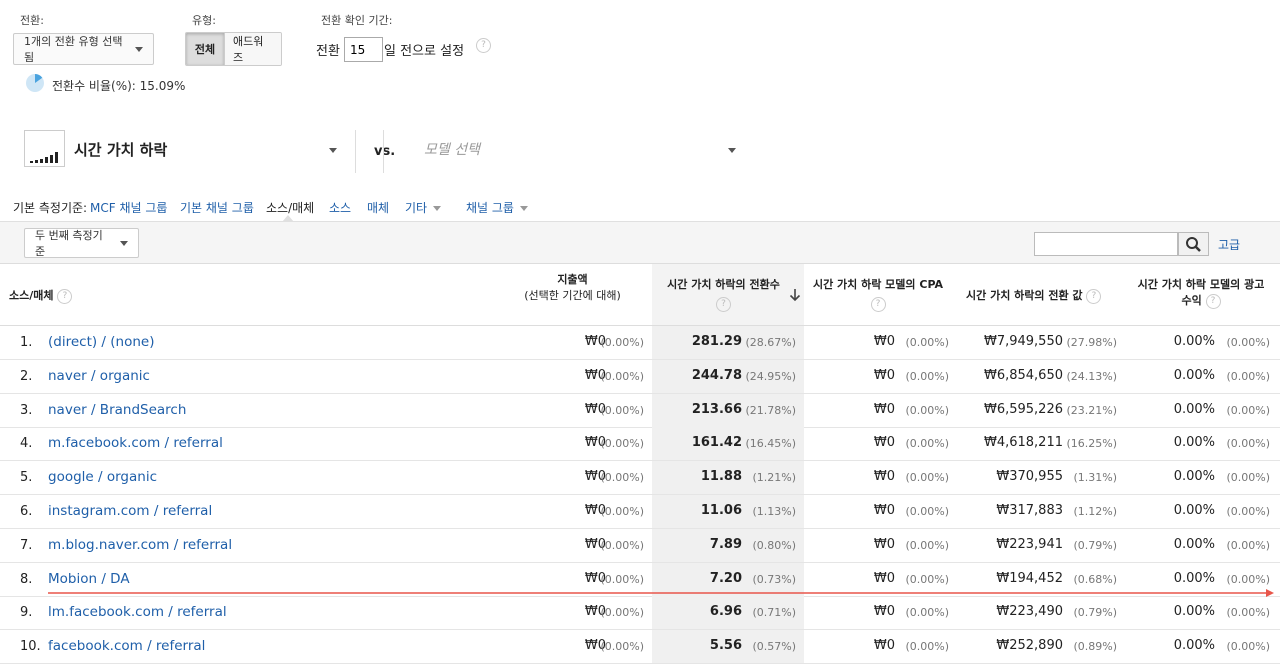  I want to click on tab-default-channel-group: 기본 채널 그룹, so click(217, 207).